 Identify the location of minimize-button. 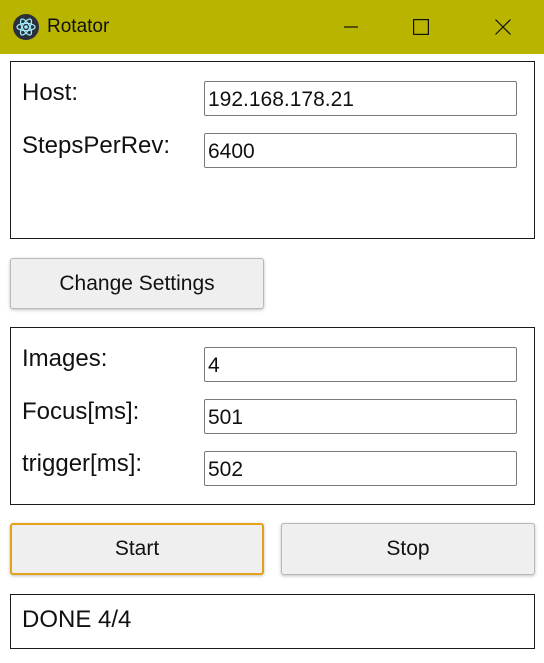
(351, 27).